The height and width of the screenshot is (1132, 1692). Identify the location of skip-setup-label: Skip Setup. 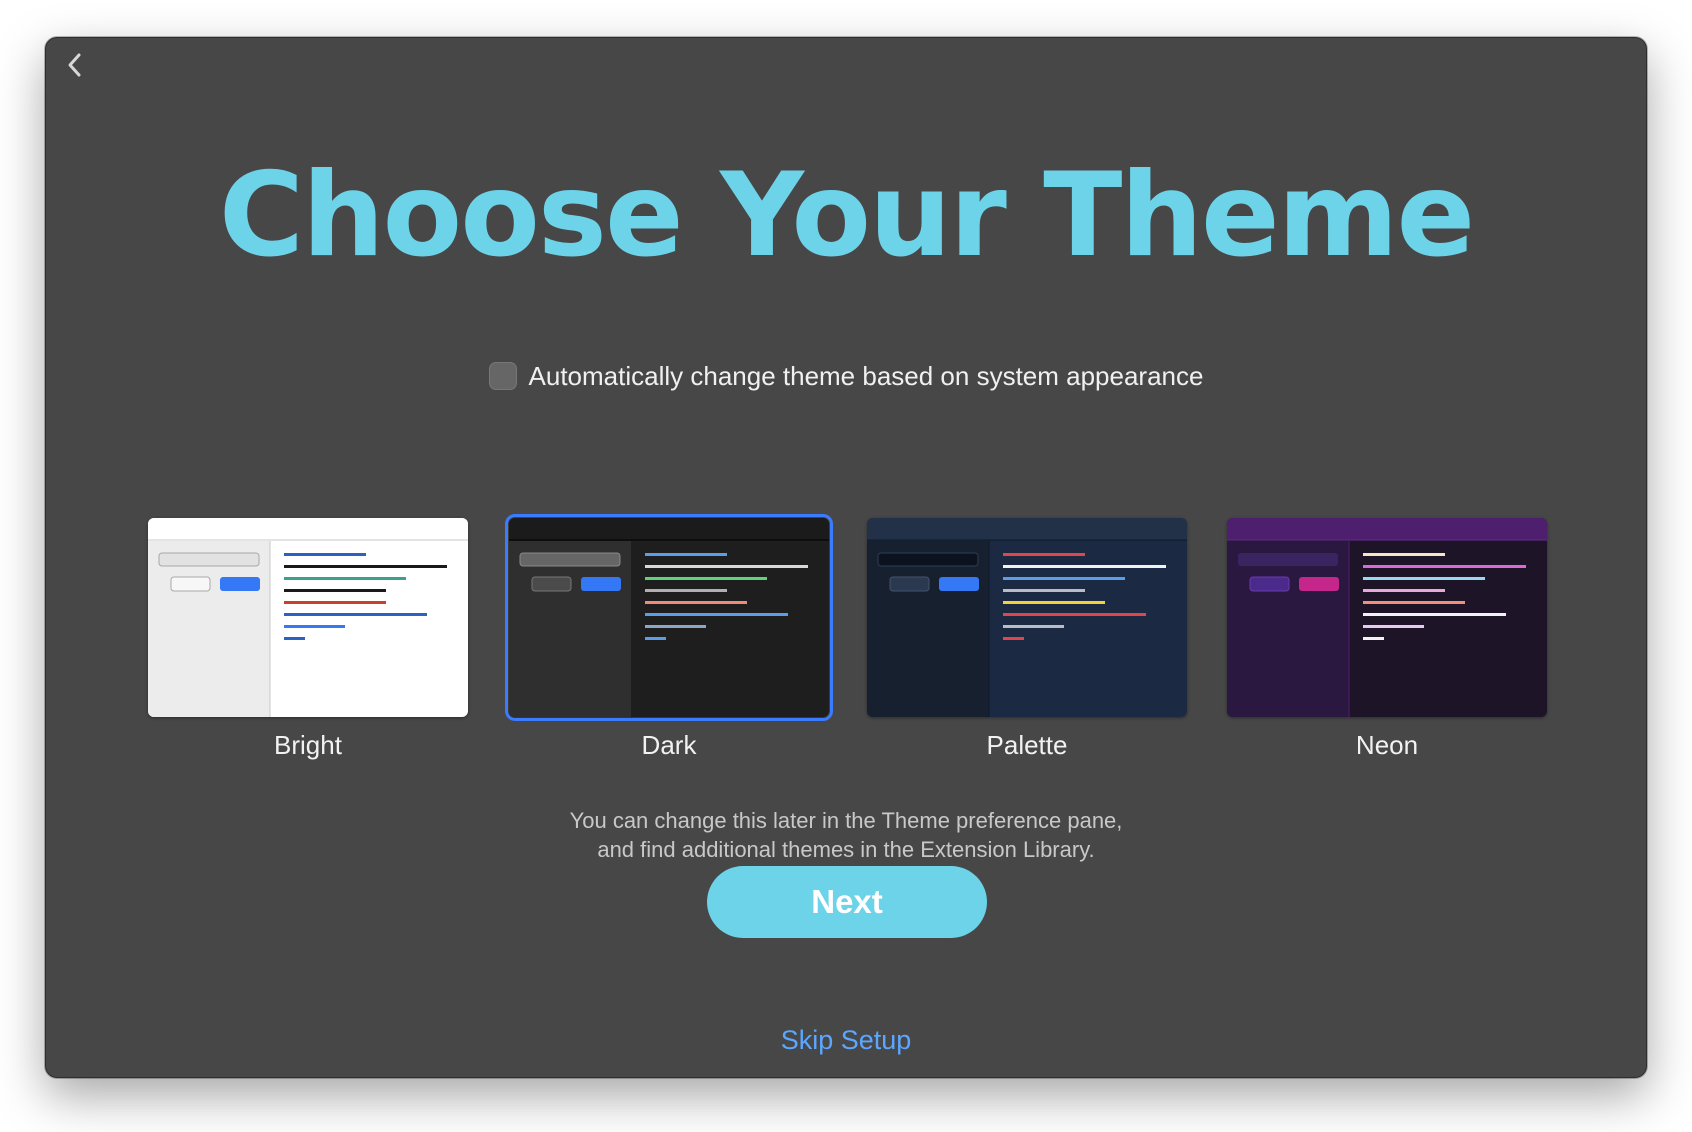
(846, 1040).